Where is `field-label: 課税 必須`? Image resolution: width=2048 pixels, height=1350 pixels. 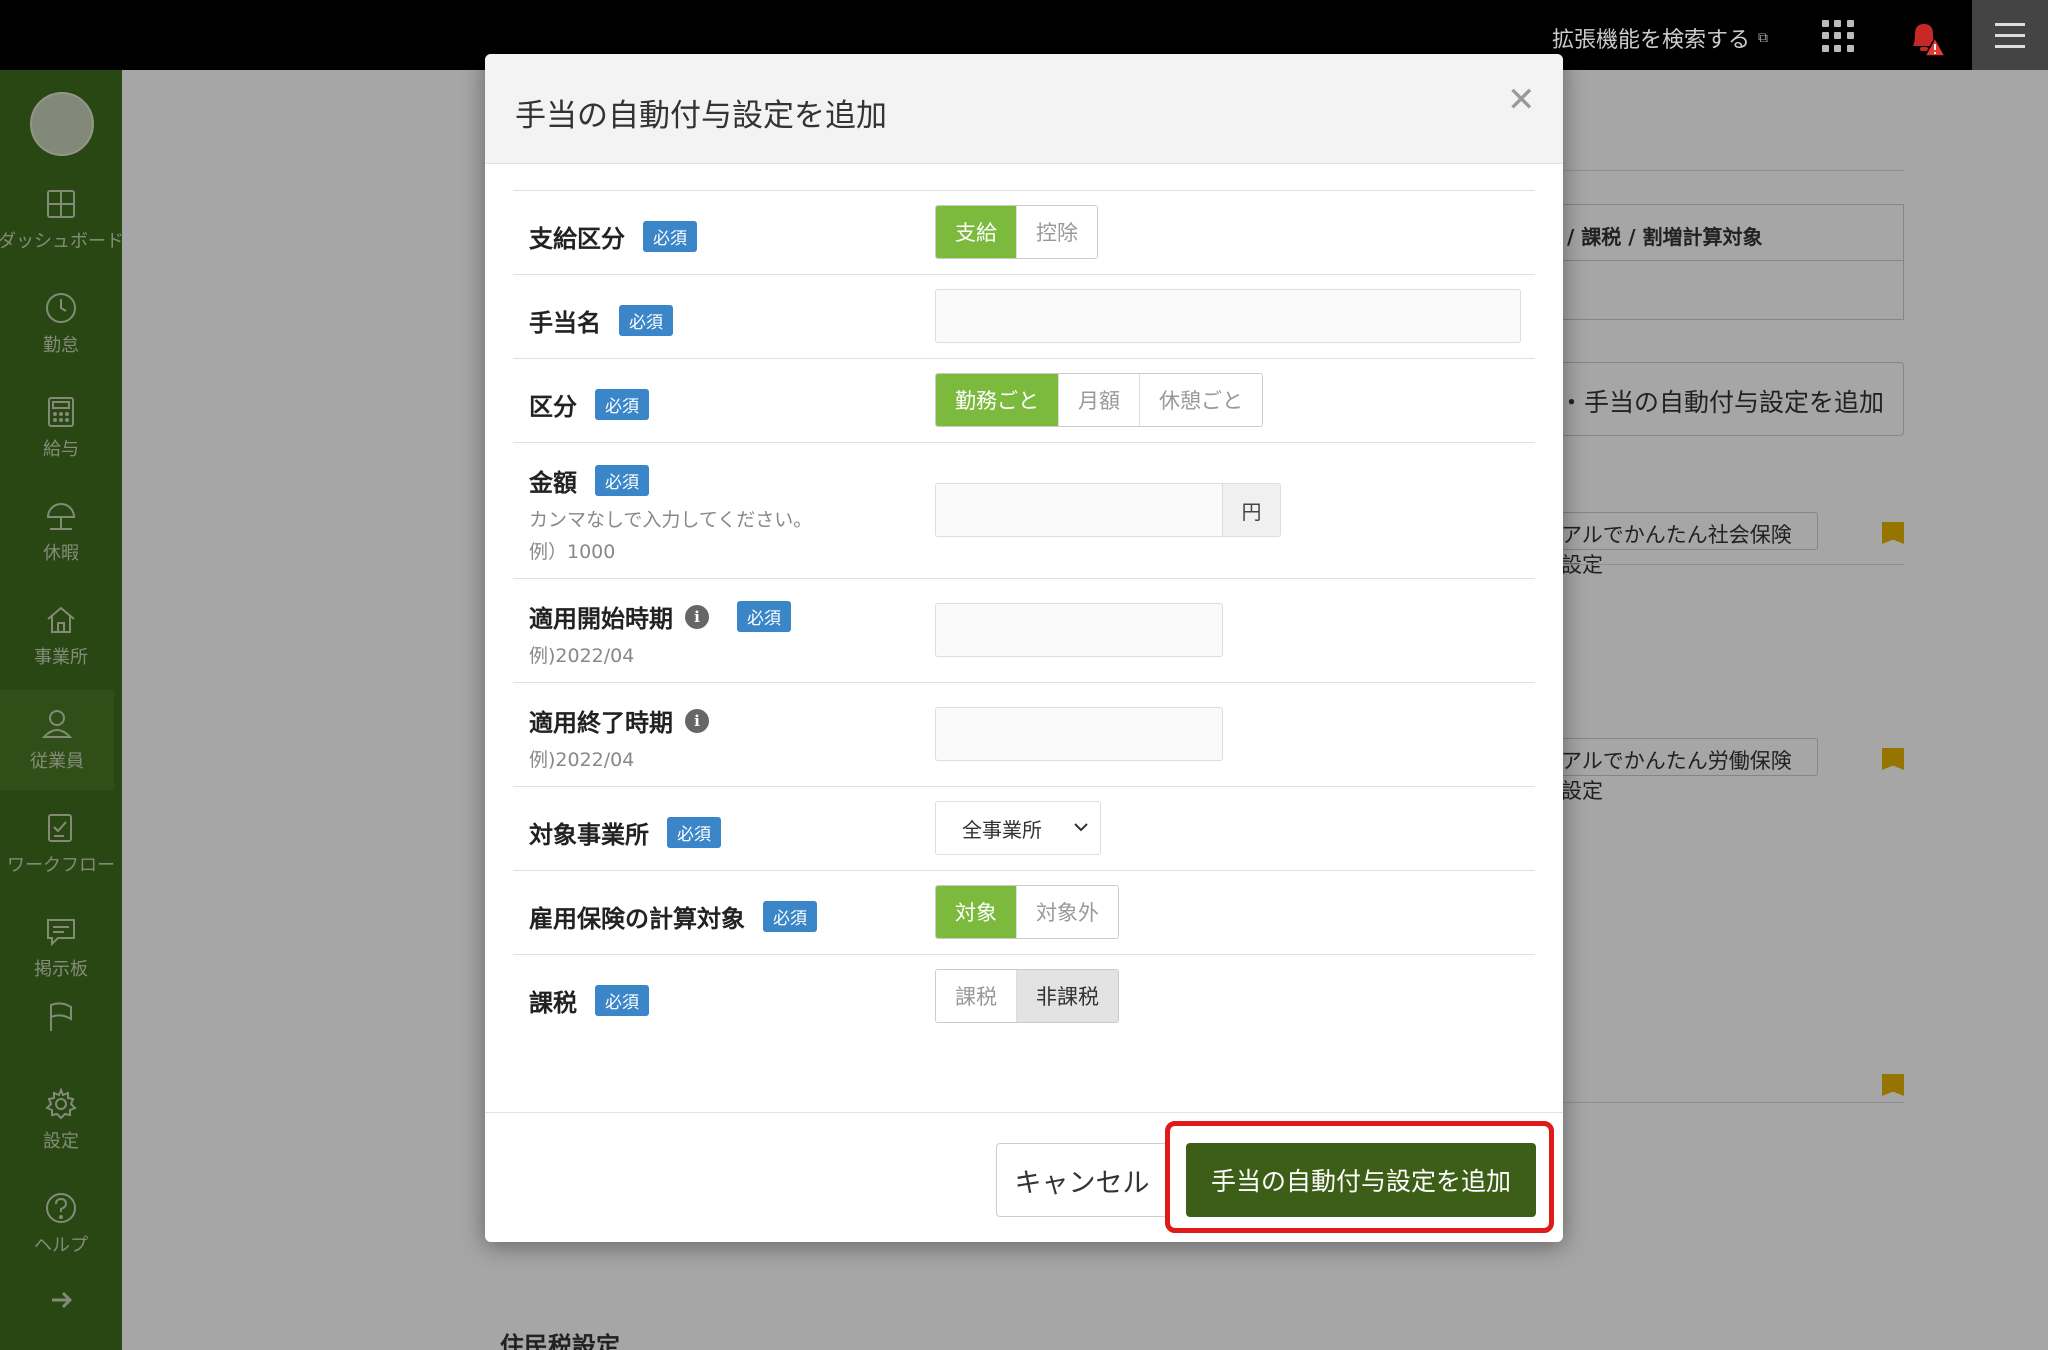 field-label: 課税 必須 is located at coordinates (589, 1000).